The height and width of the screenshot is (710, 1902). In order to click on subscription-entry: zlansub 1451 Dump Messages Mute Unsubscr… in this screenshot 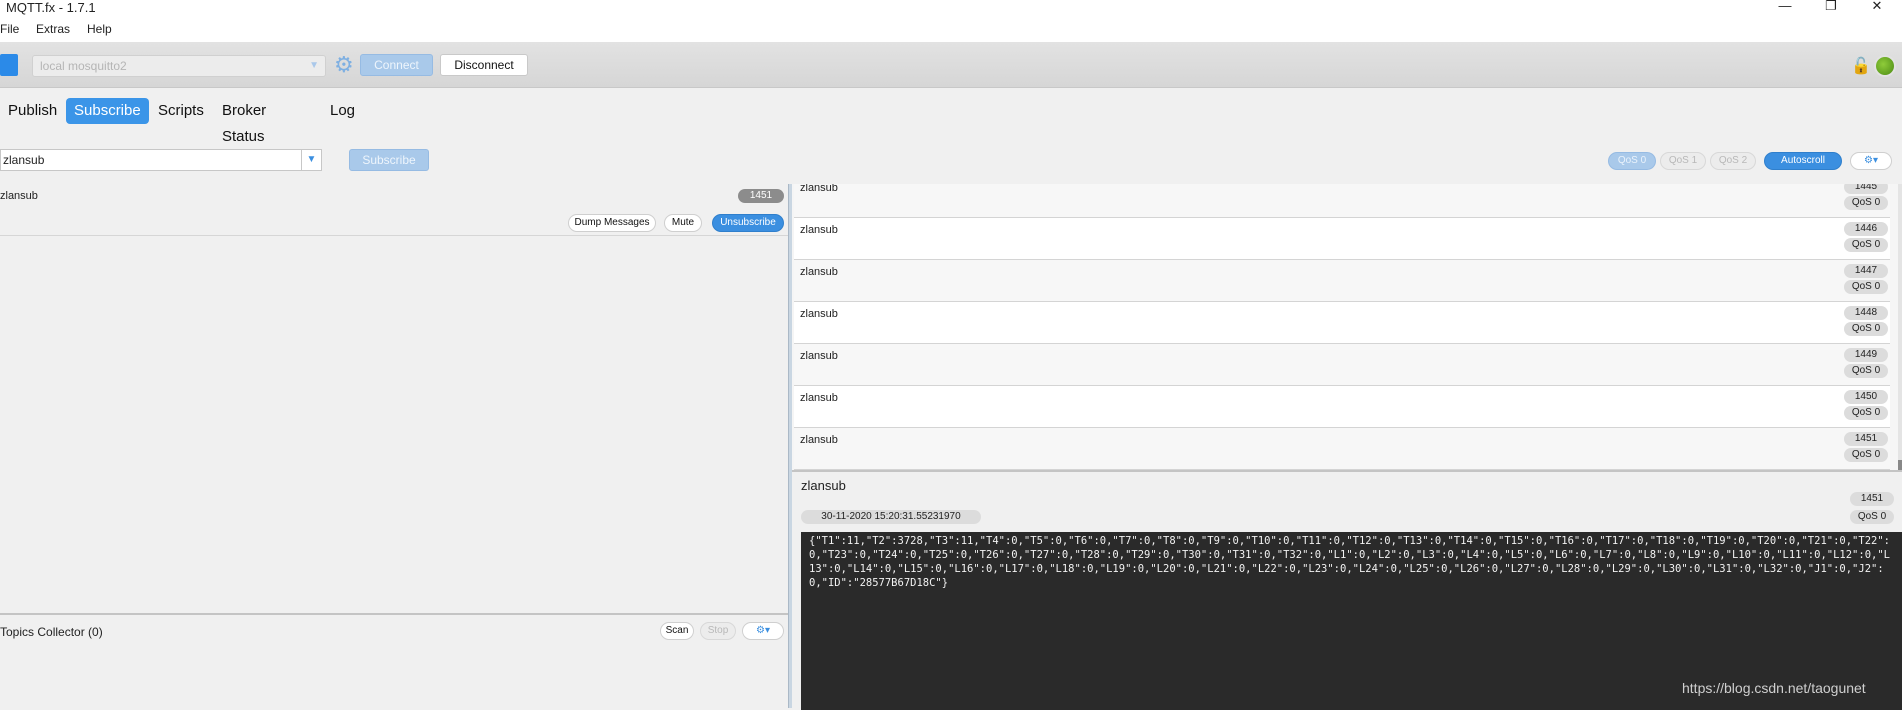, I will do `click(394, 210)`.